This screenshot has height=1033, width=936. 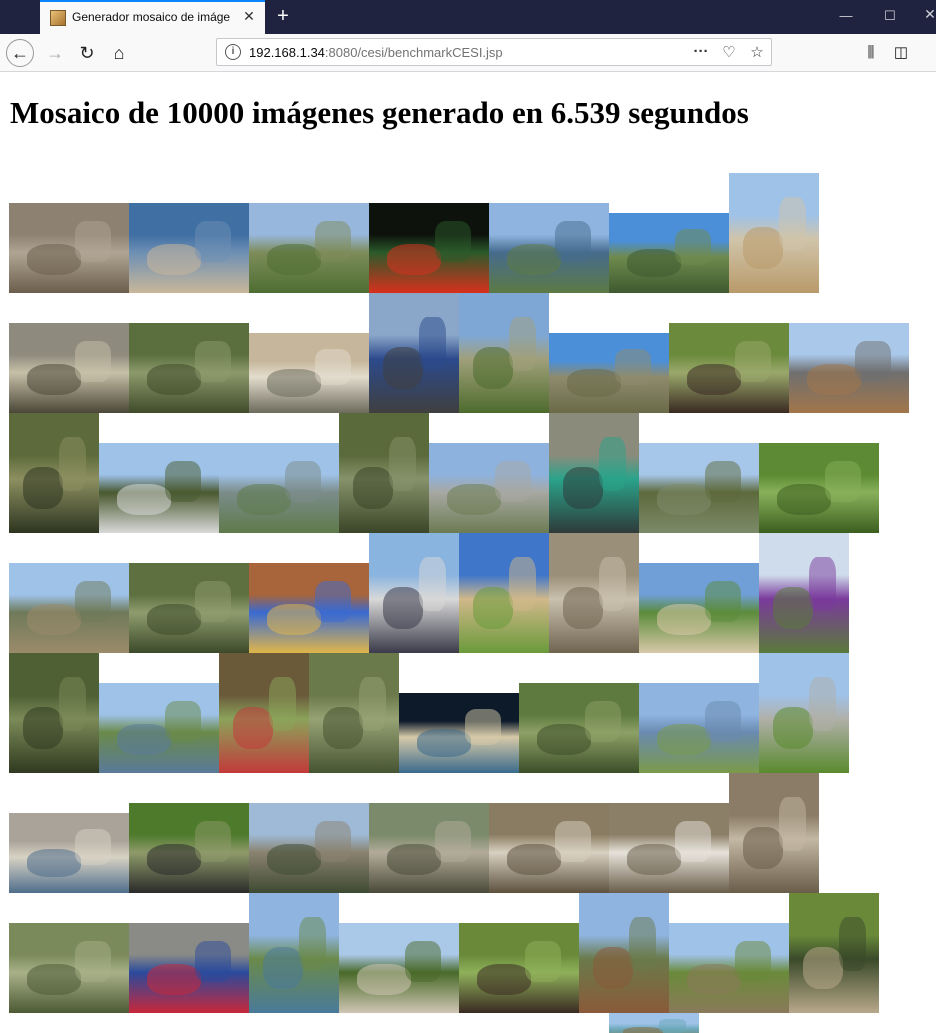 I want to click on bush-trail-photo, so click(x=54, y=473).